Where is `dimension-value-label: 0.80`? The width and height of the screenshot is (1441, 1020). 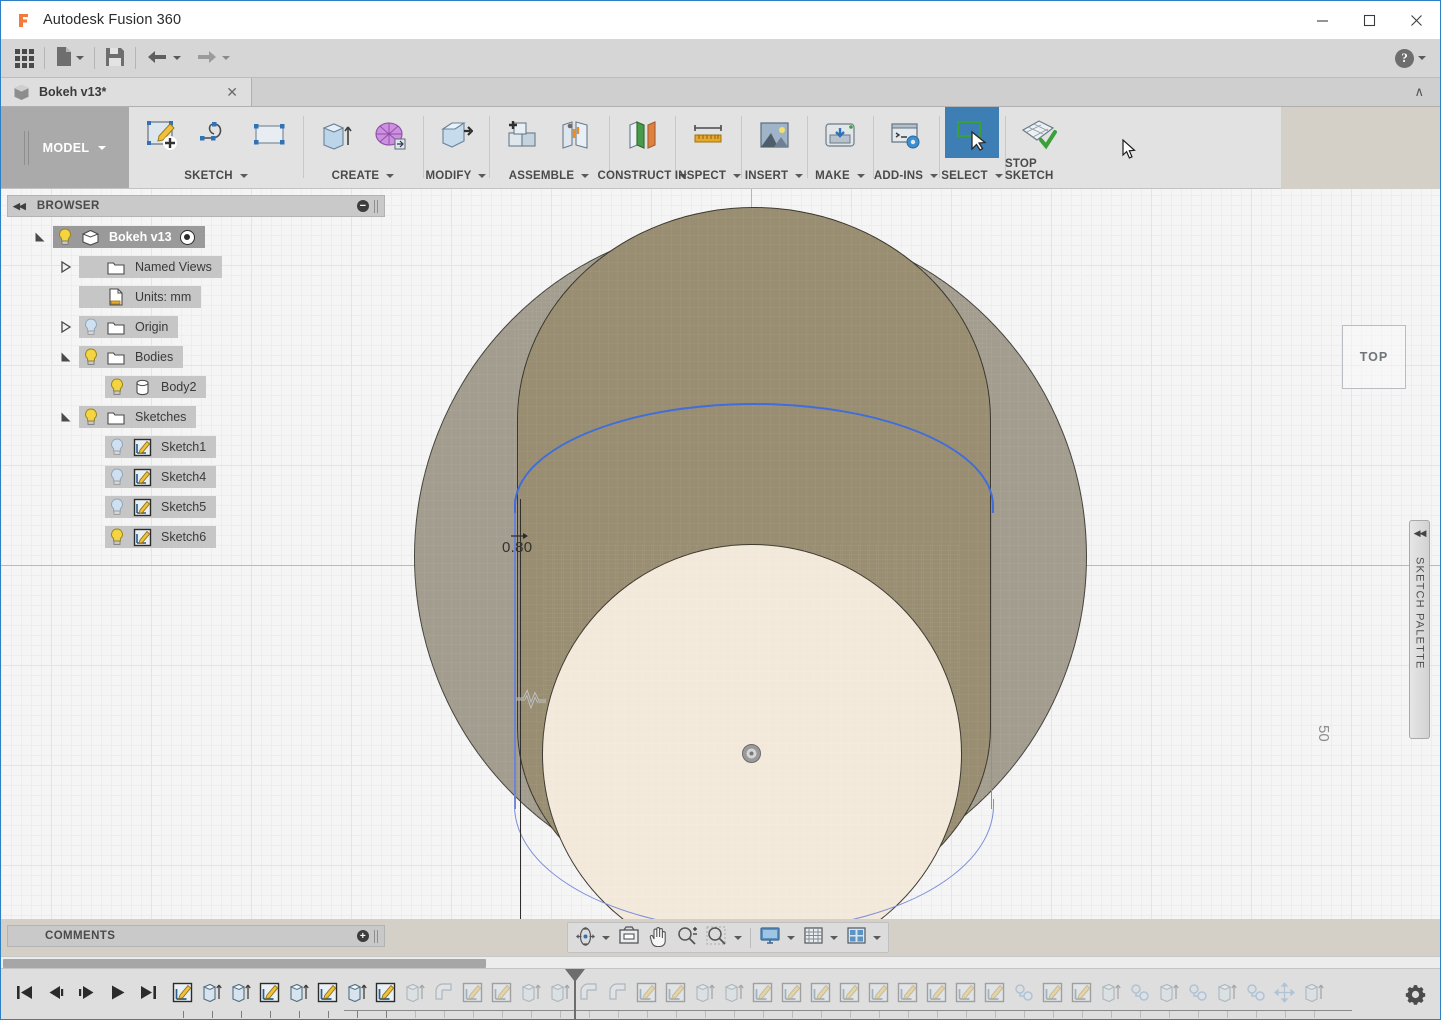 dimension-value-label: 0.80 is located at coordinates (517, 547).